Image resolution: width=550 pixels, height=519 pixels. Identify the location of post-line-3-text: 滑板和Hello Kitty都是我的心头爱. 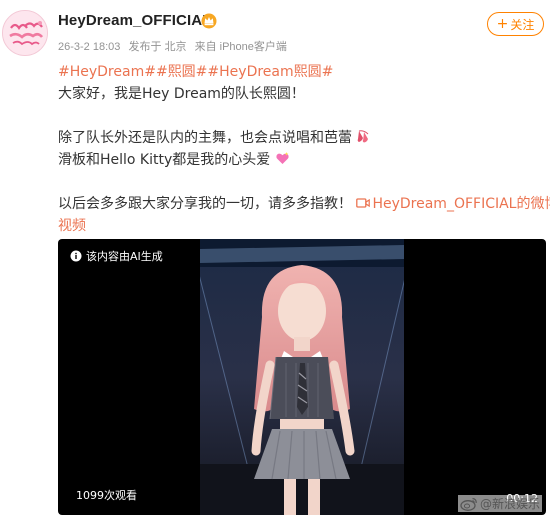
(164, 160).